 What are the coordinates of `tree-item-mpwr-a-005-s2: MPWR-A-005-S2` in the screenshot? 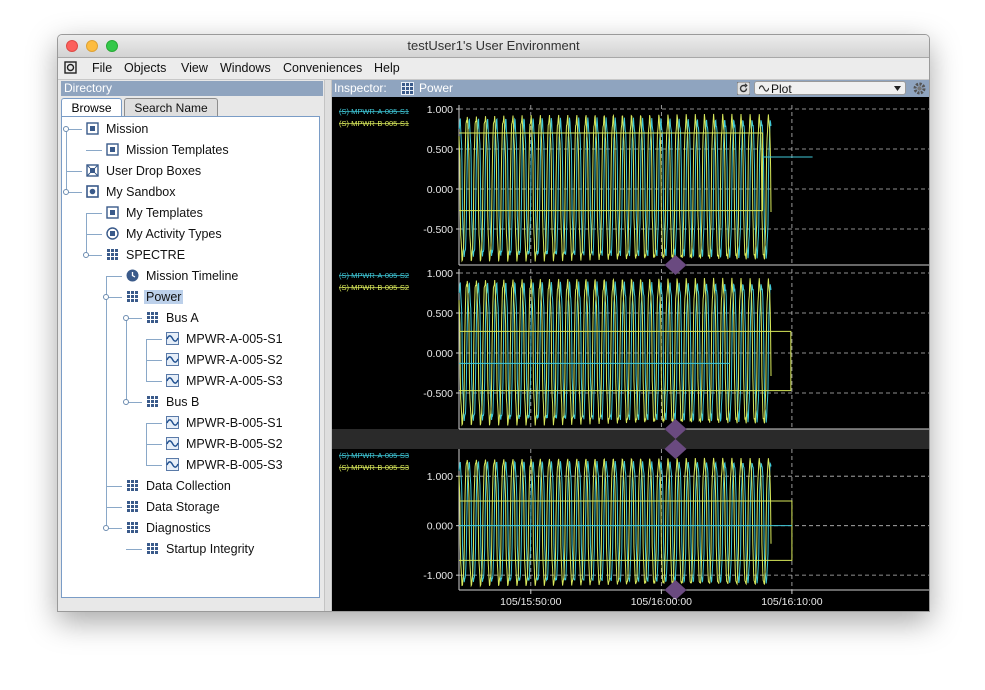 It's located at (225, 360).